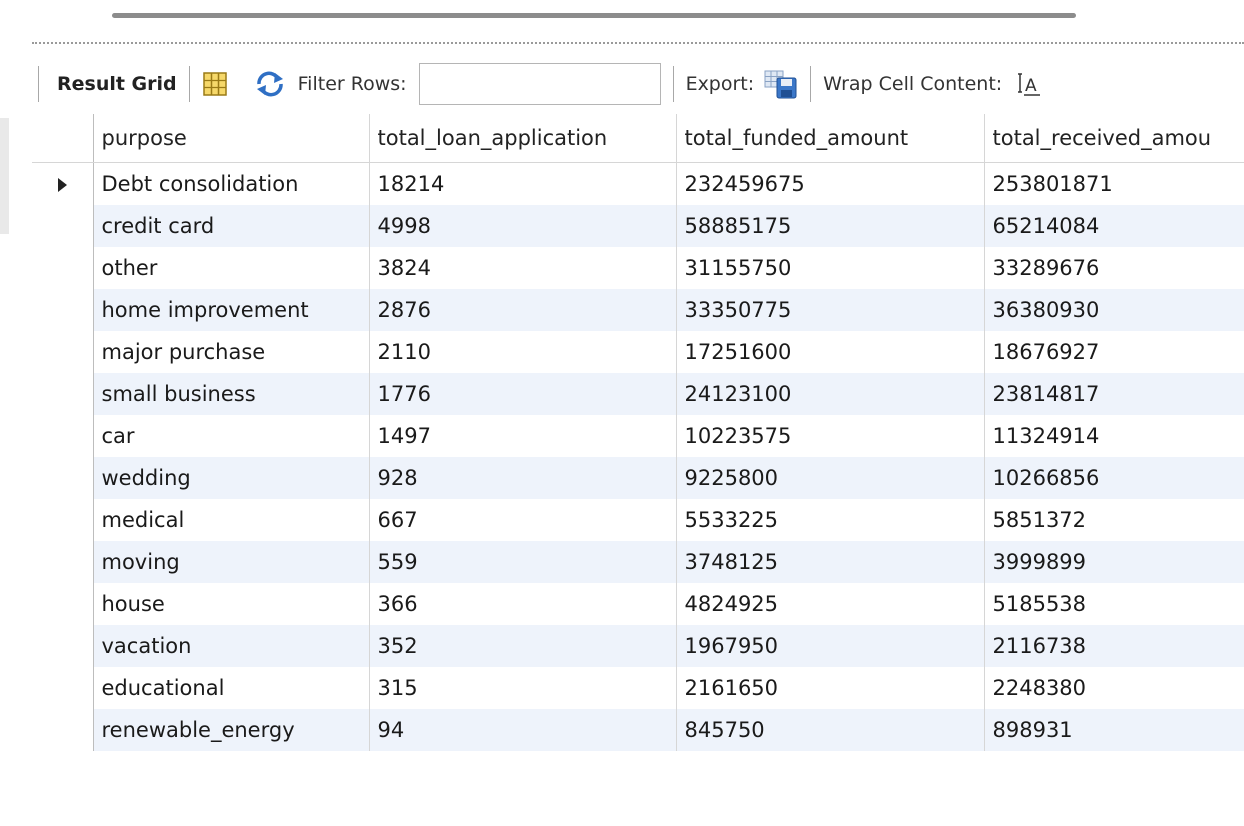 Image resolution: width=1244 pixels, height=826 pixels. I want to click on panel-splitter, so click(638, 43).